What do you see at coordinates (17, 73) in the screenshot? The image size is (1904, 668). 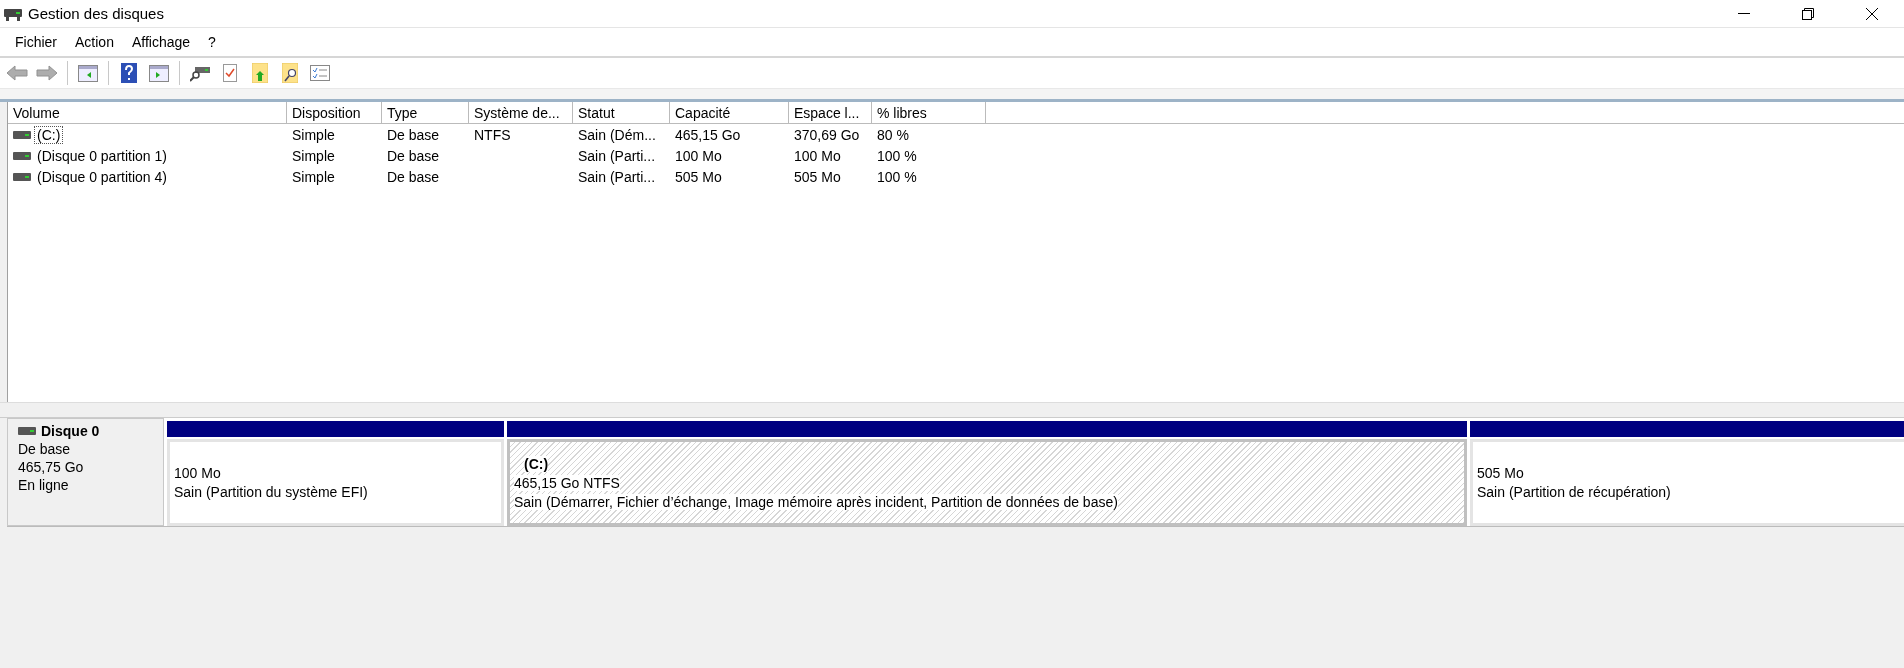 I see `back-arrow-icon` at bounding box center [17, 73].